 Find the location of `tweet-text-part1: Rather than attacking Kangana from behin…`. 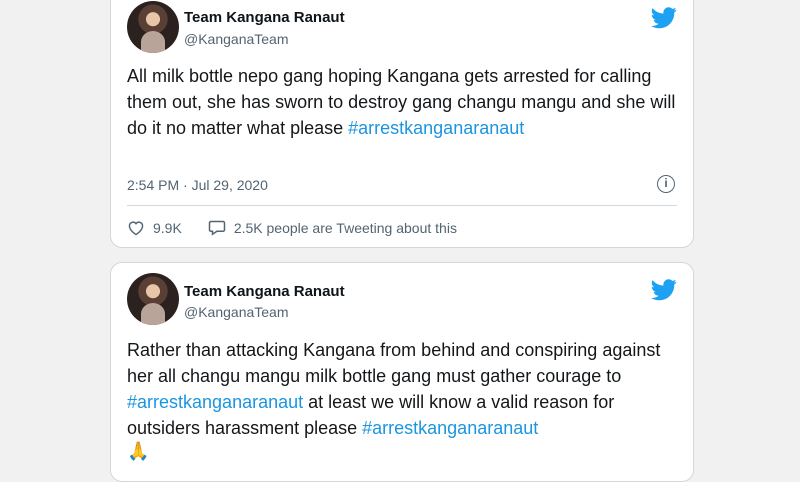

tweet-text-part1: Rather than attacking Kangana from behin… is located at coordinates (394, 363).